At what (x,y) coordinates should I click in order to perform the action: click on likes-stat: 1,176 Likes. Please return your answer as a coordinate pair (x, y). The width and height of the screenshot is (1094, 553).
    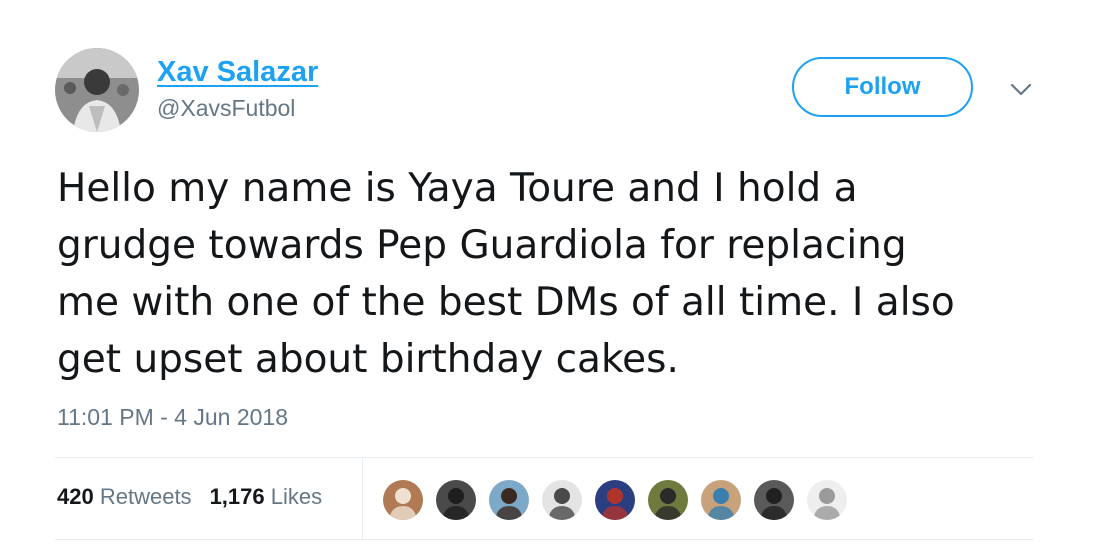
    Looking at the image, I should click on (266, 497).